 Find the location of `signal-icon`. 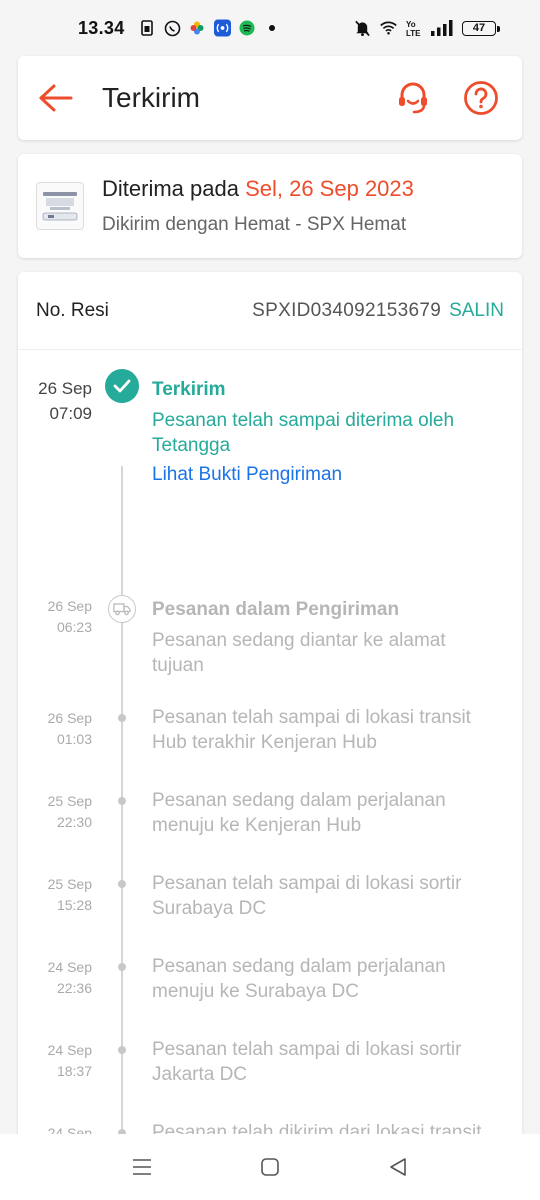

signal-icon is located at coordinates (442, 28).